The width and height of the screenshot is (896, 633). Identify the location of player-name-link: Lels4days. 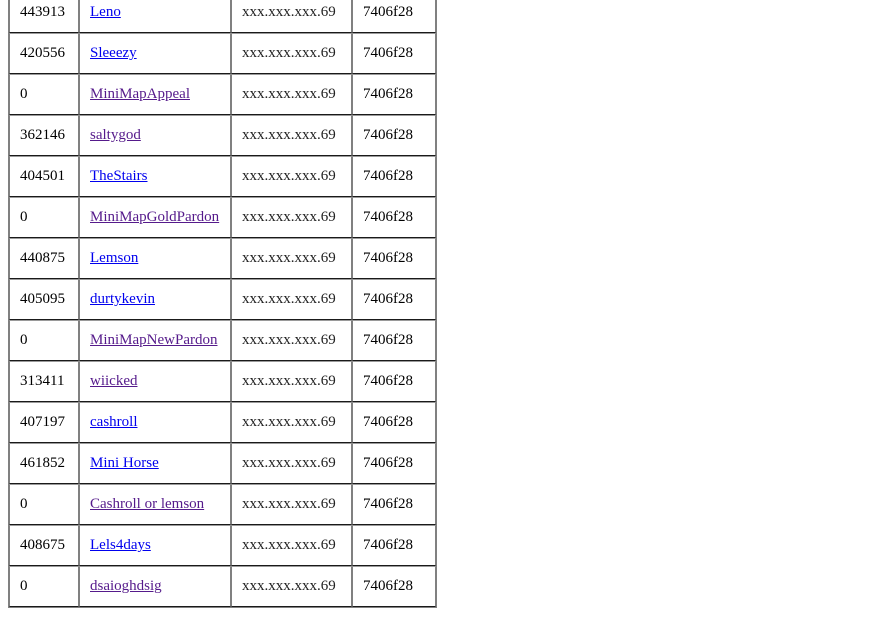
(120, 545).